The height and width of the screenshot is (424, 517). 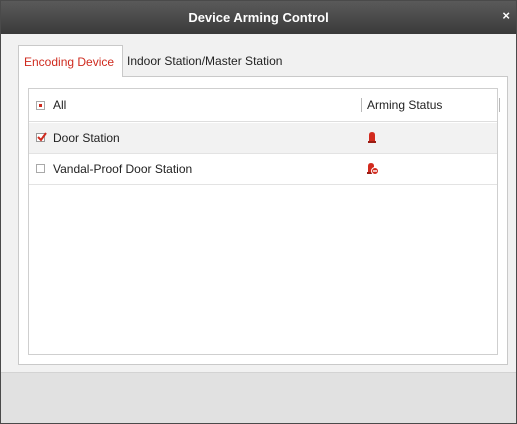 I want to click on tab-encoding-device: Encoding Device, so click(x=70, y=61).